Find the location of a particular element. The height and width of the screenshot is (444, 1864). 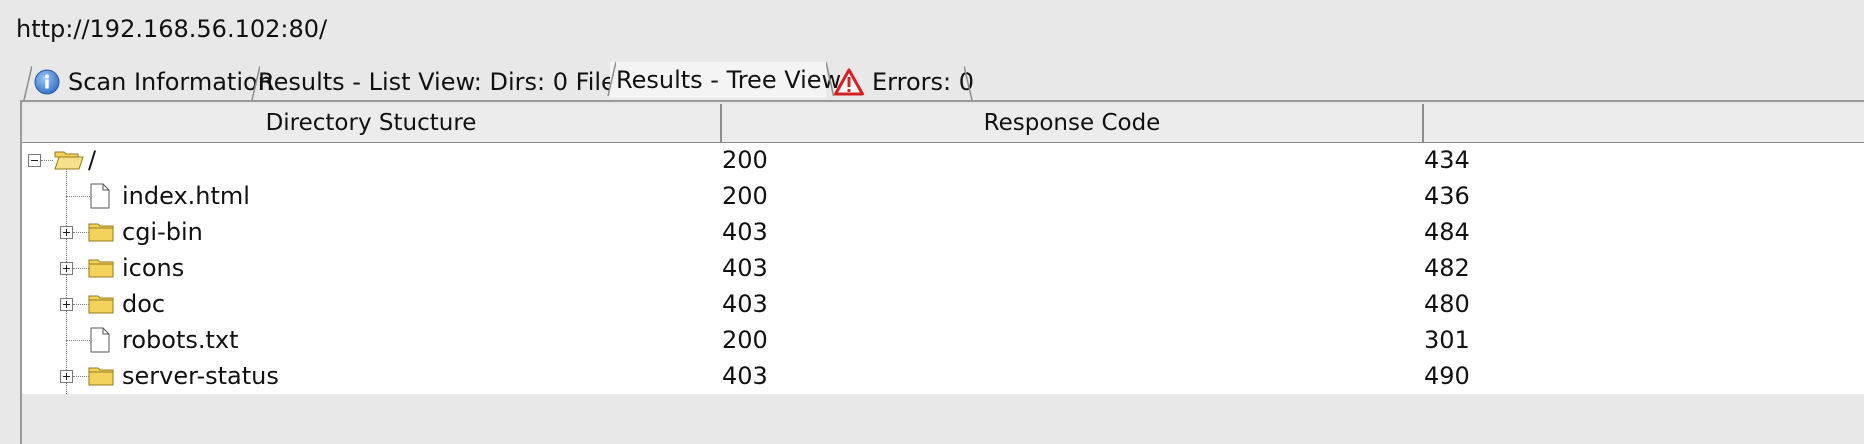

table-header: Directory Stucture Response Code is located at coordinates (943, 123).